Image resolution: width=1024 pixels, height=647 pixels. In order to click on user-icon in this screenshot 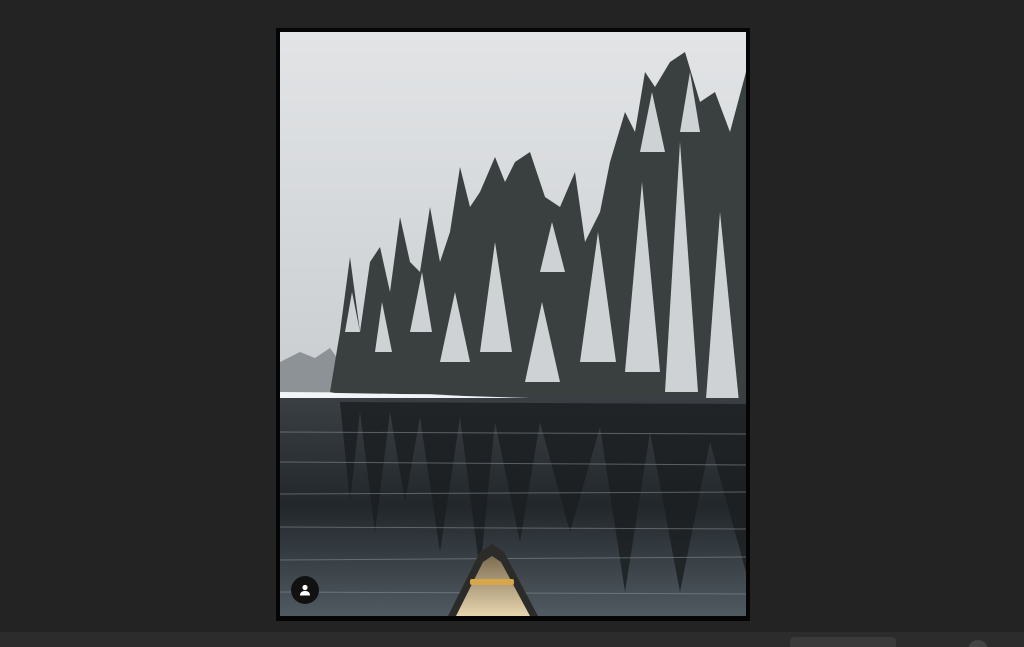, I will do `click(305, 590)`.